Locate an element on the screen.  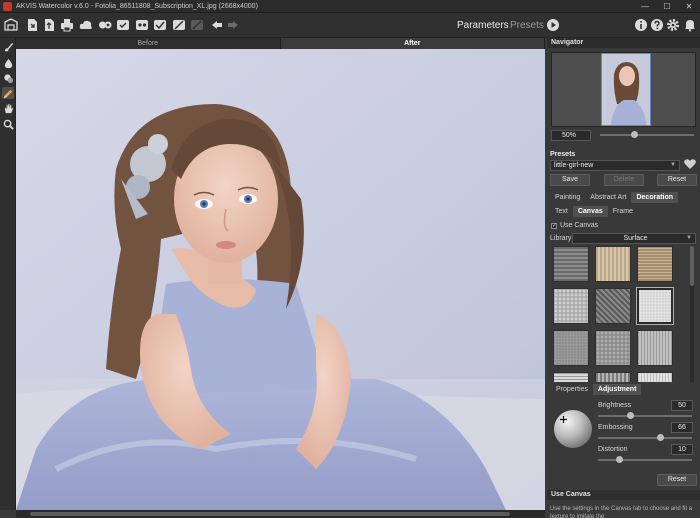
undo-icon is located at coordinates (217, 25).